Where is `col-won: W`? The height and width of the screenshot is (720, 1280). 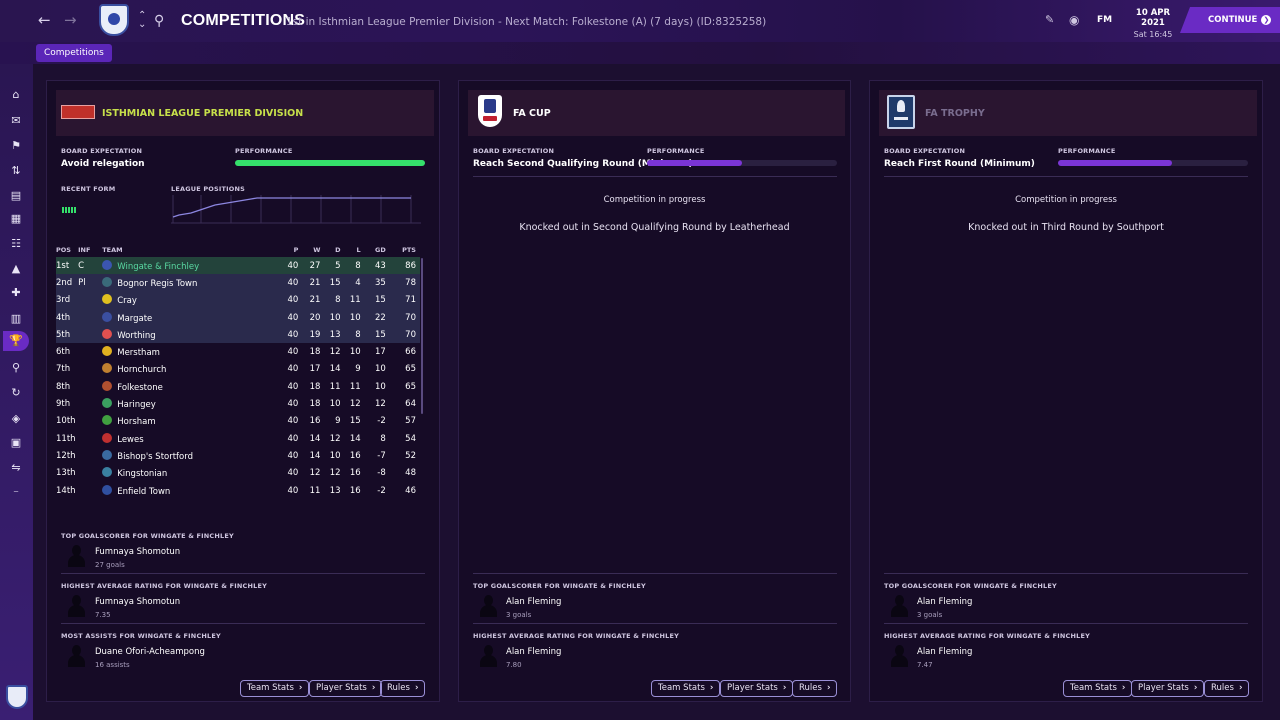
col-won: W is located at coordinates (313, 250).